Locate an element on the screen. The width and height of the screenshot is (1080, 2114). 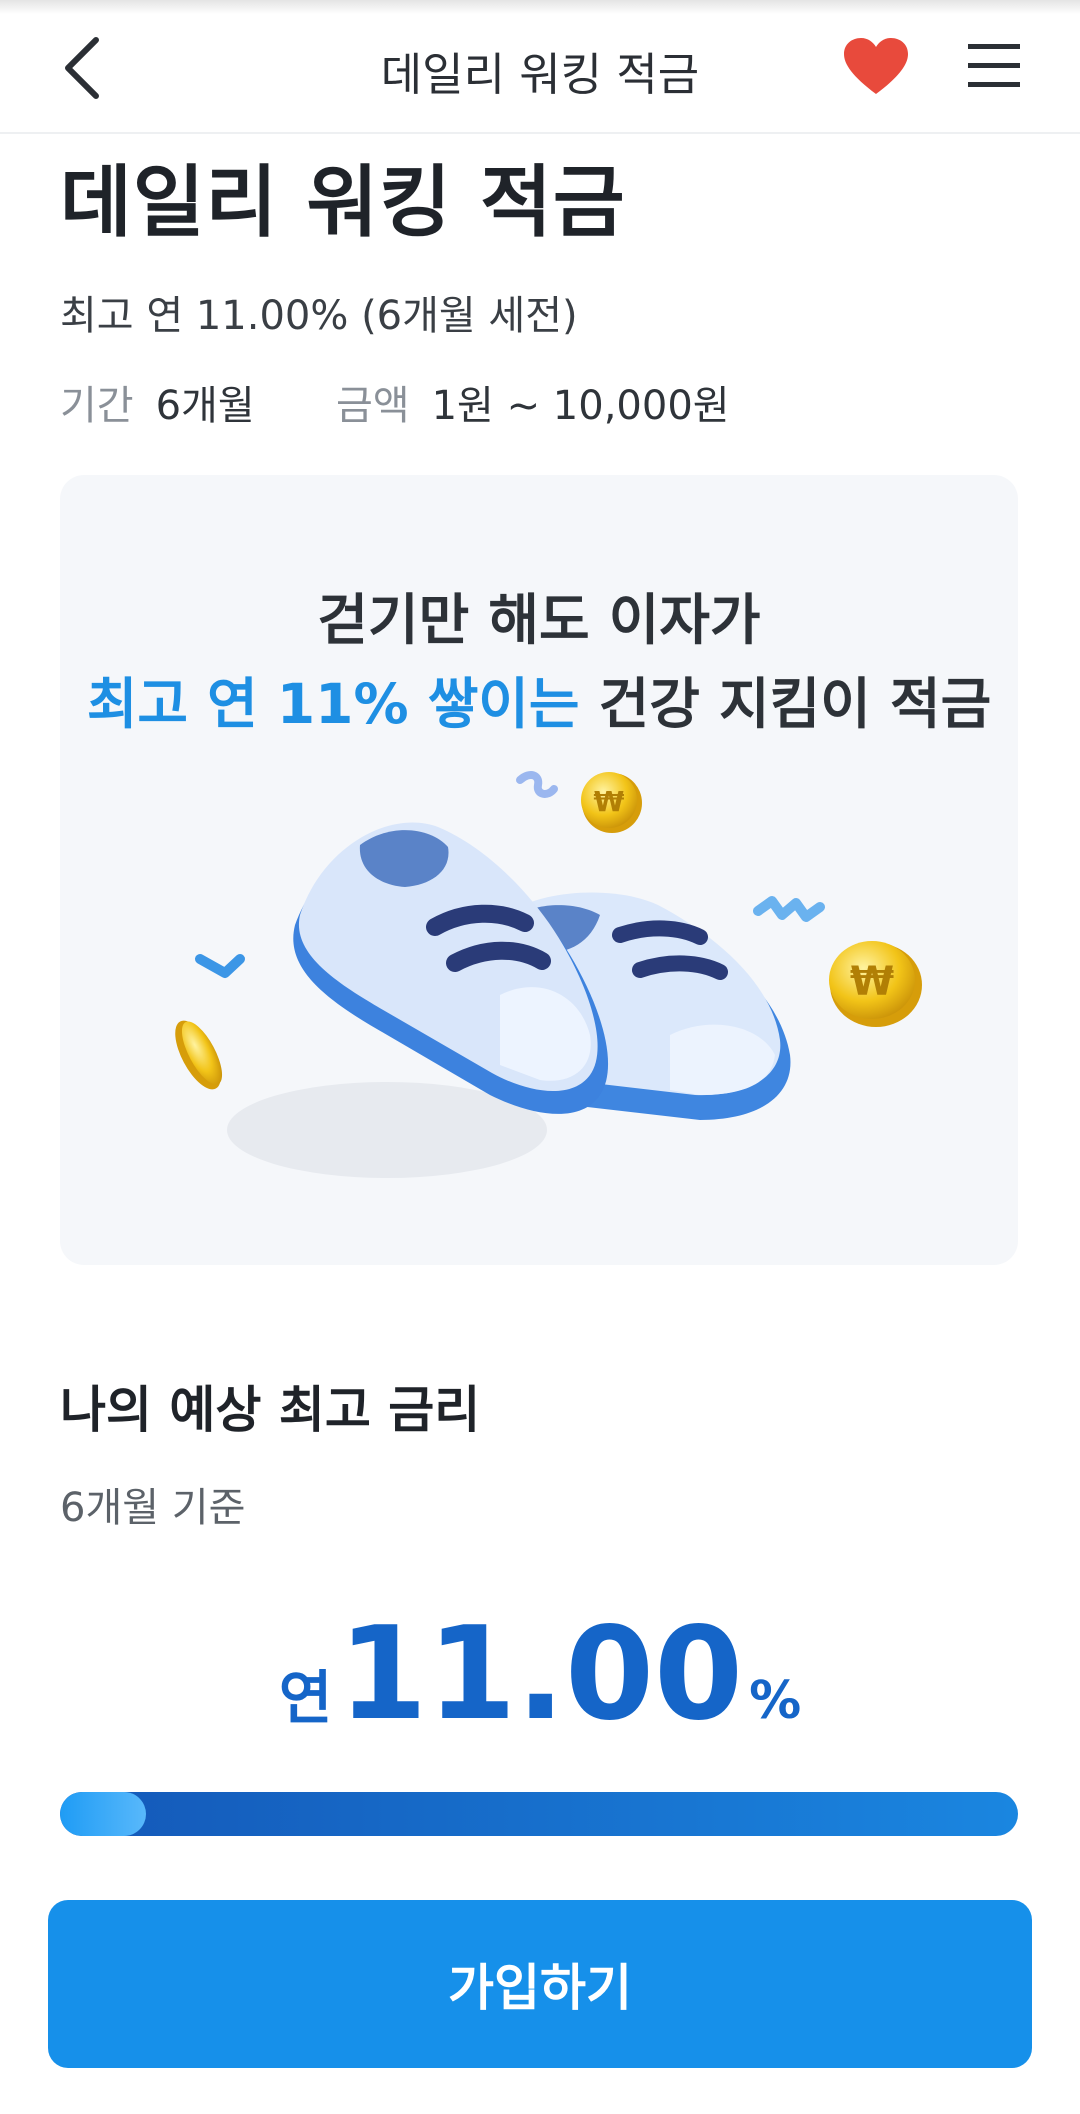
hamburger-menu-icon is located at coordinates (994, 65).